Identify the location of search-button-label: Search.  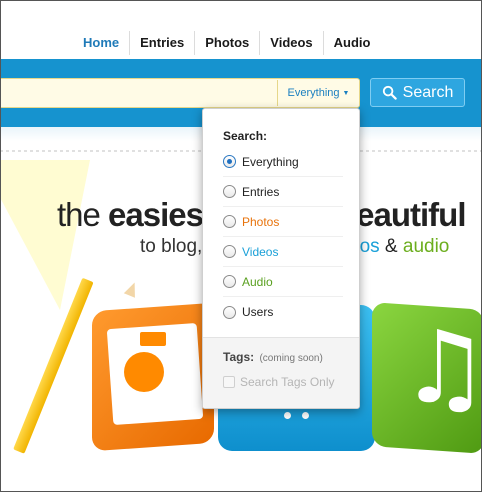
(428, 92).